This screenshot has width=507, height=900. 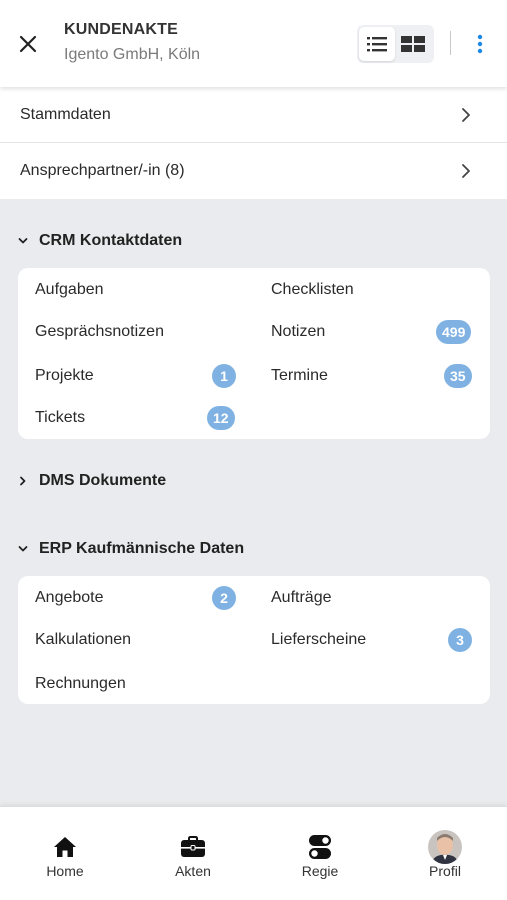 I want to click on header-divider, so click(x=450, y=43).